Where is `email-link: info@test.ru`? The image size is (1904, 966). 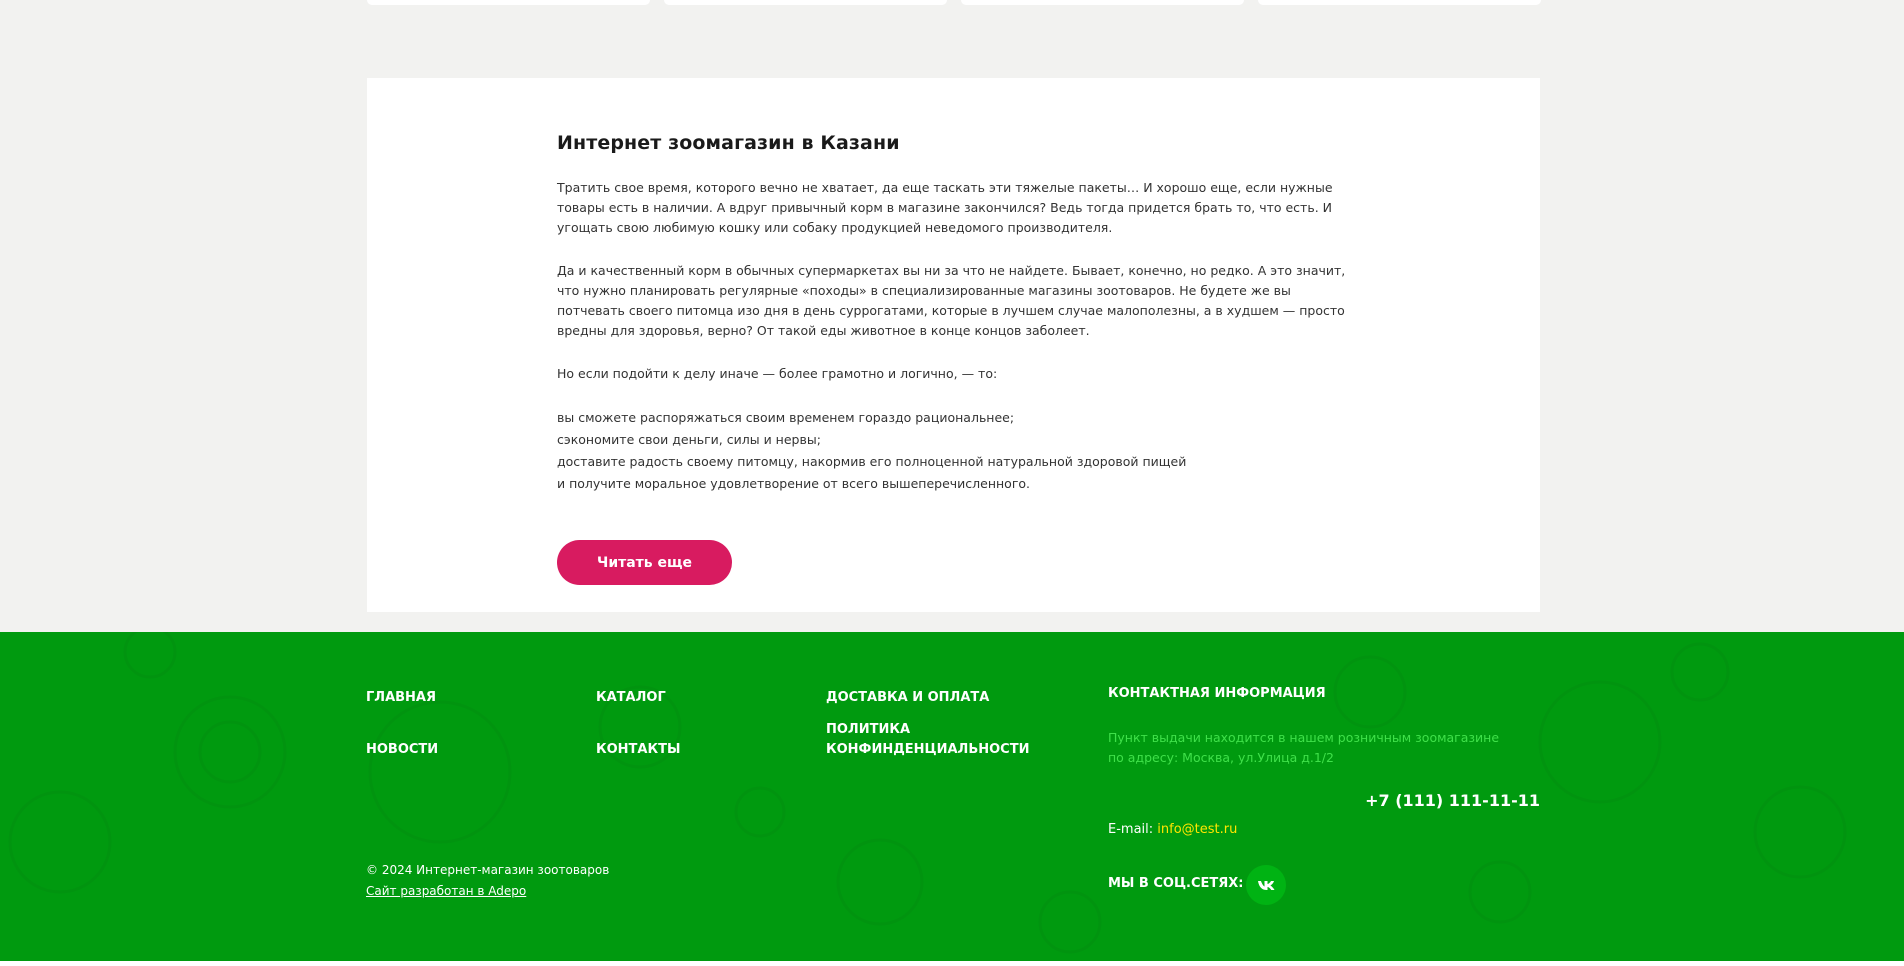 email-link: info@test.ru is located at coordinates (1197, 829).